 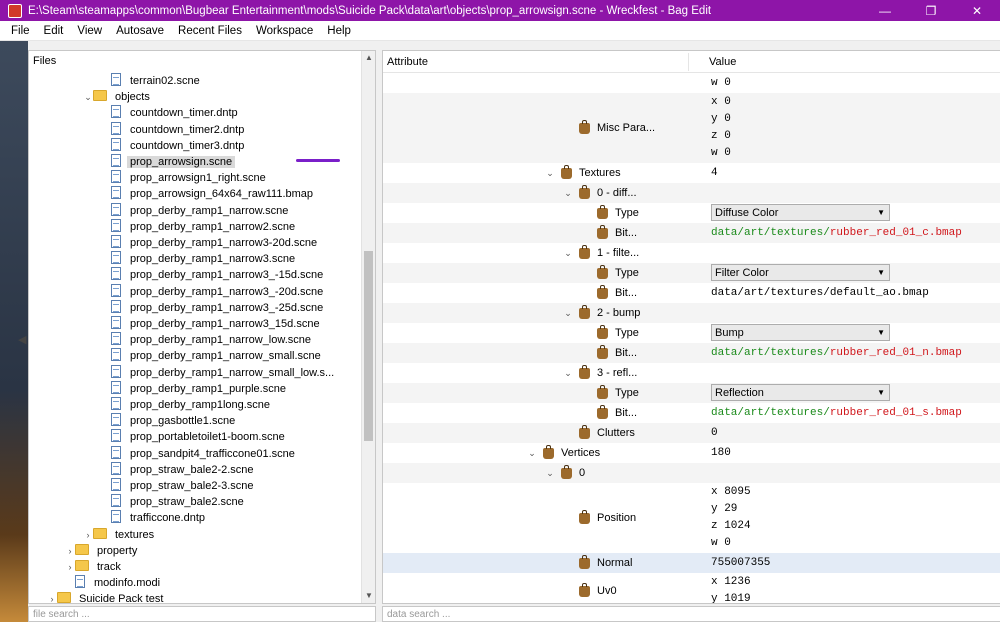 I want to click on tree-file: prop_derby_ramp1_narrow3_-25d.scne, so click(x=195, y=307).